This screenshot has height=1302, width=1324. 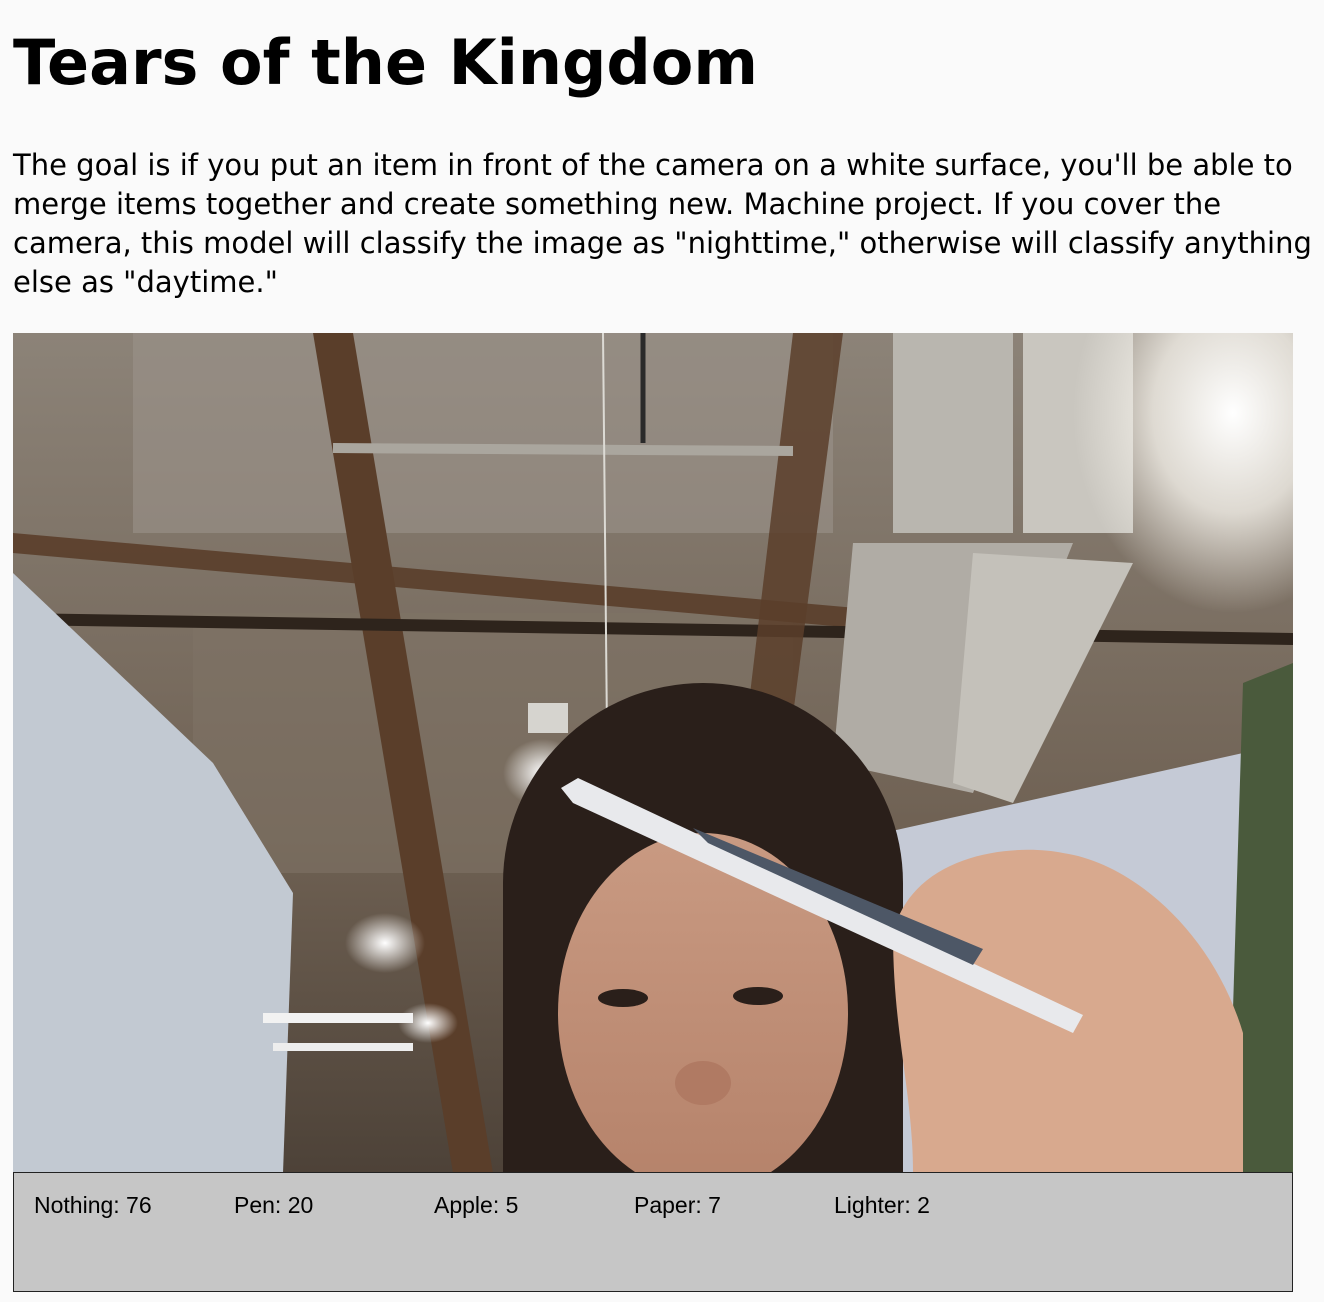 What do you see at coordinates (882, 1205) in the screenshot?
I see `prediction-lighter: Lighter: 2` at bounding box center [882, 1205].